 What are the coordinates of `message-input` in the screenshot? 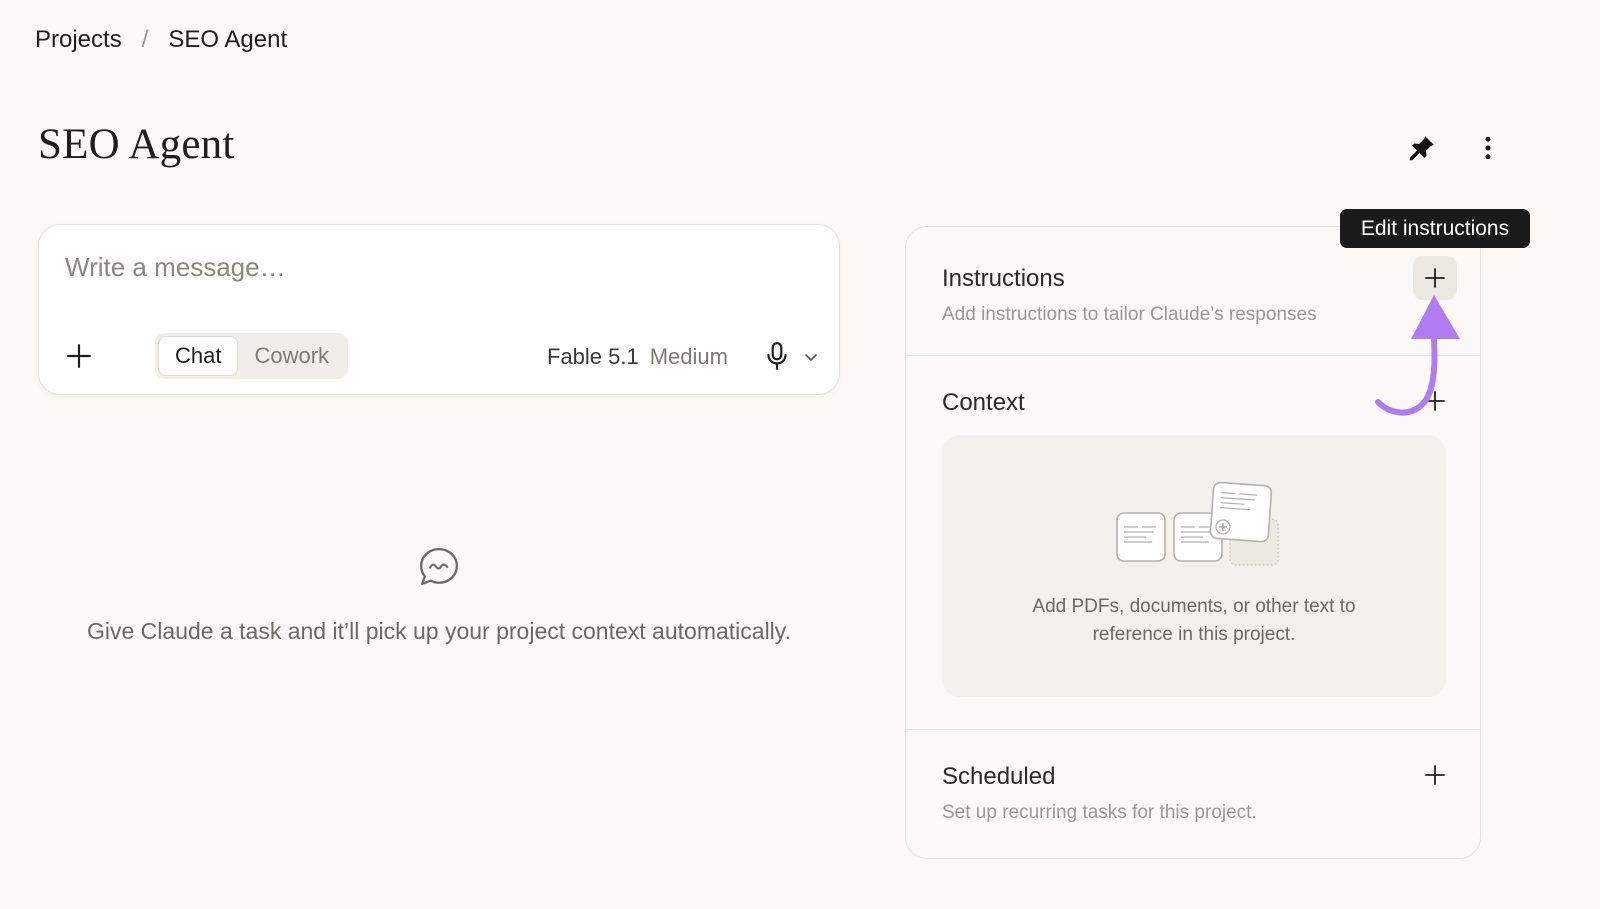 It's located at (435, 267).